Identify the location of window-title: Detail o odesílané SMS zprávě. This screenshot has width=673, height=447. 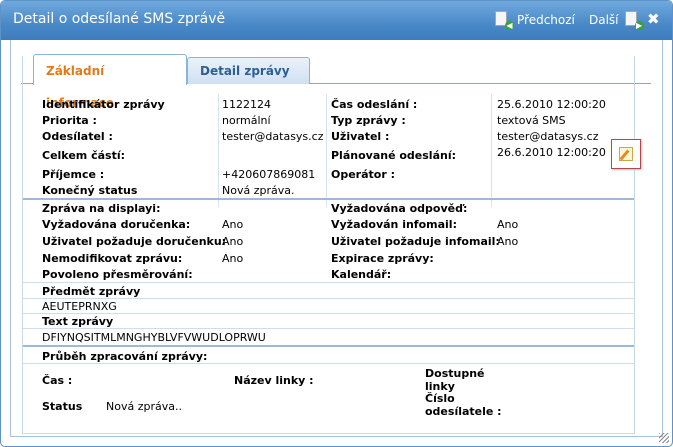
(119, 19).